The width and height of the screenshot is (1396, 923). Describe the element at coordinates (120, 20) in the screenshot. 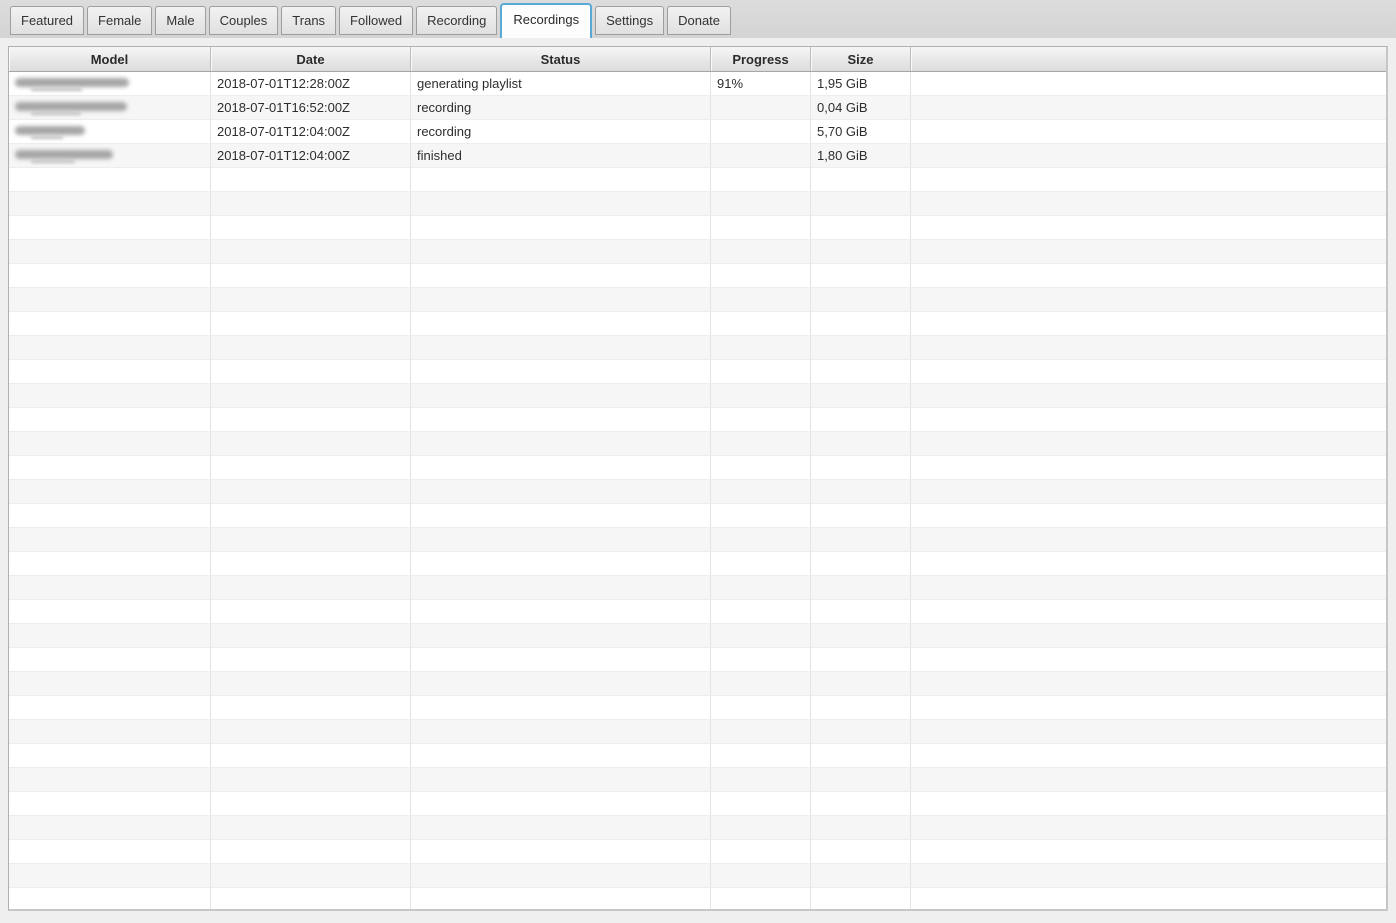

I see `tab-female: Female` at that location.